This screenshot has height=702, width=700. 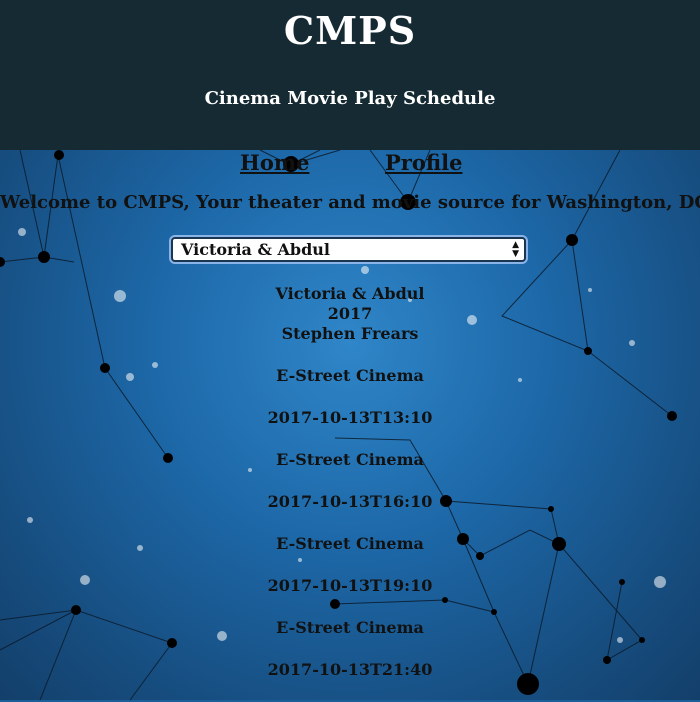 What do you see at coordinates (350, 165) in the screenshot?
I see `main-nav: Home Profile` at bounding box center [350, 165].